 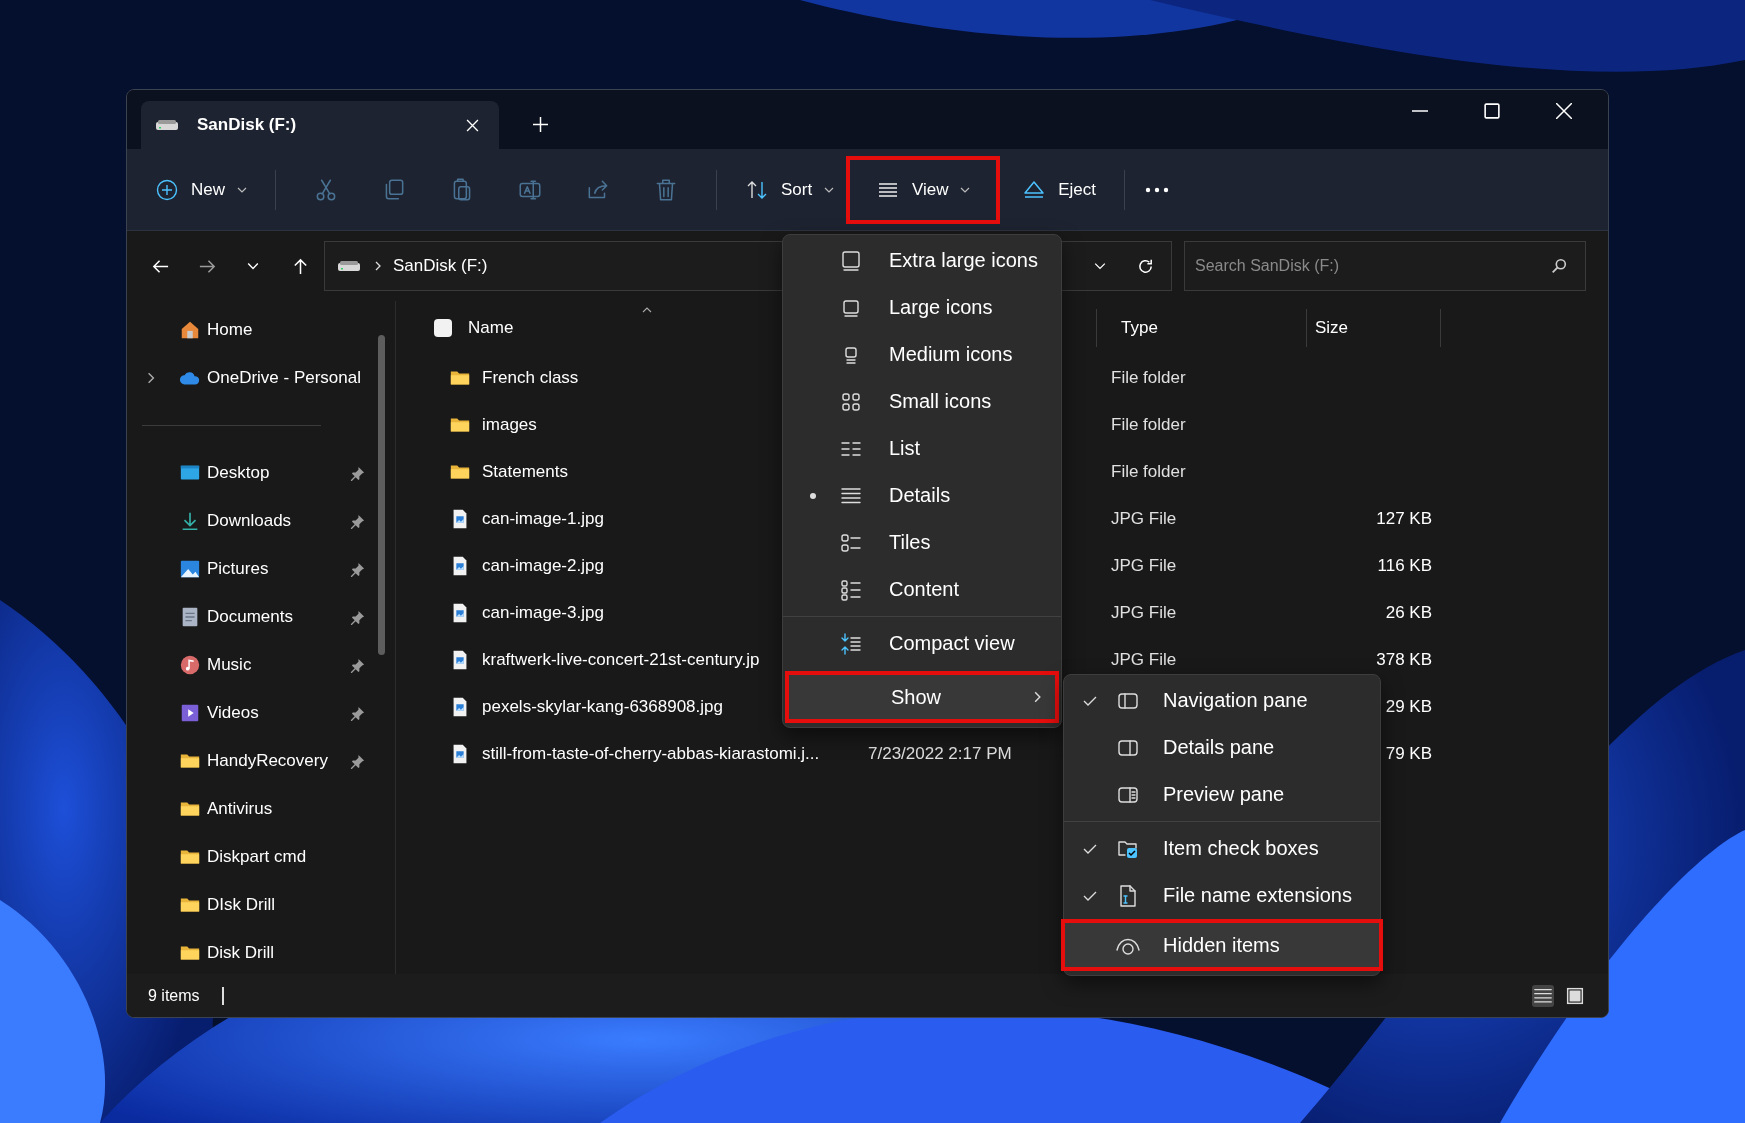 What do you see at coordinates (556, 327) in the screenshot?
I see `column-header: Name` at bounding box center [556, 327].